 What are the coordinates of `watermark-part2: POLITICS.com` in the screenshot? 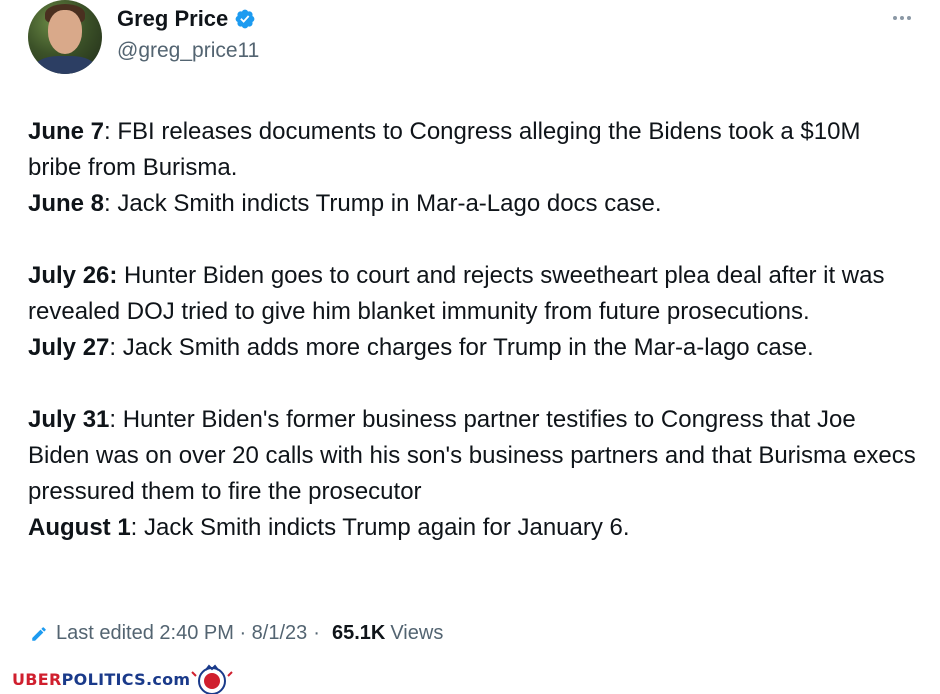 It's located at (126, 679).